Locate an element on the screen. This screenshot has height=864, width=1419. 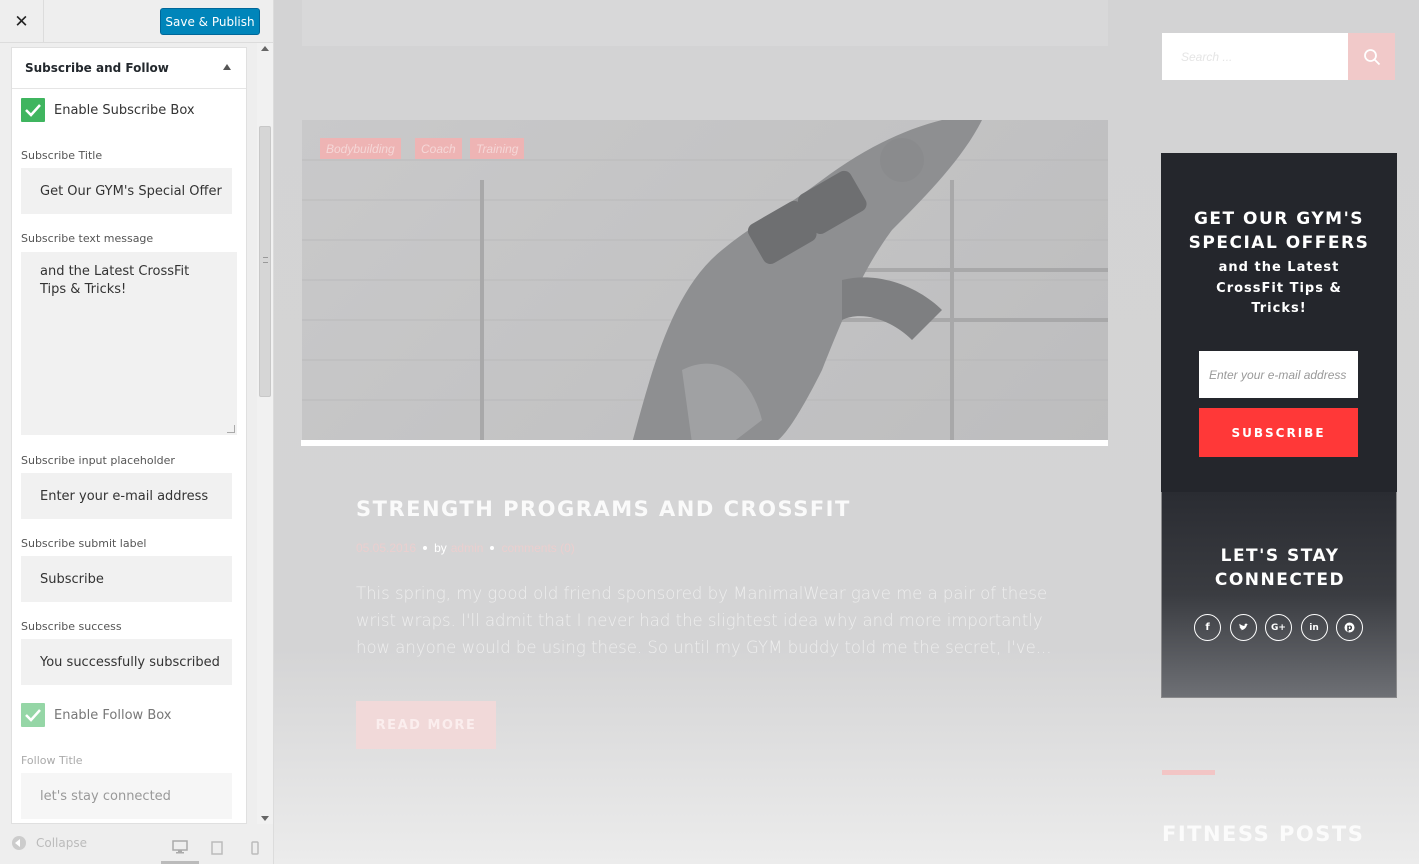
enable-follow-checkbox is located at coordinates (33, 715).